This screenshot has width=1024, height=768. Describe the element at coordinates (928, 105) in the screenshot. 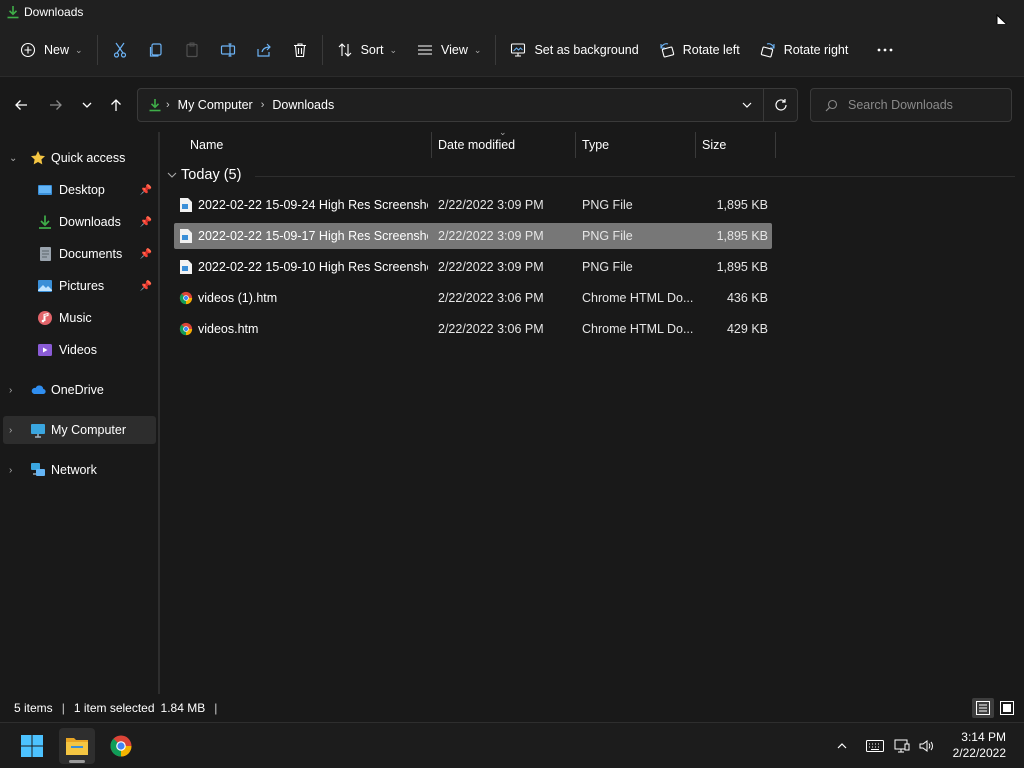

I see `search-input` at that location.